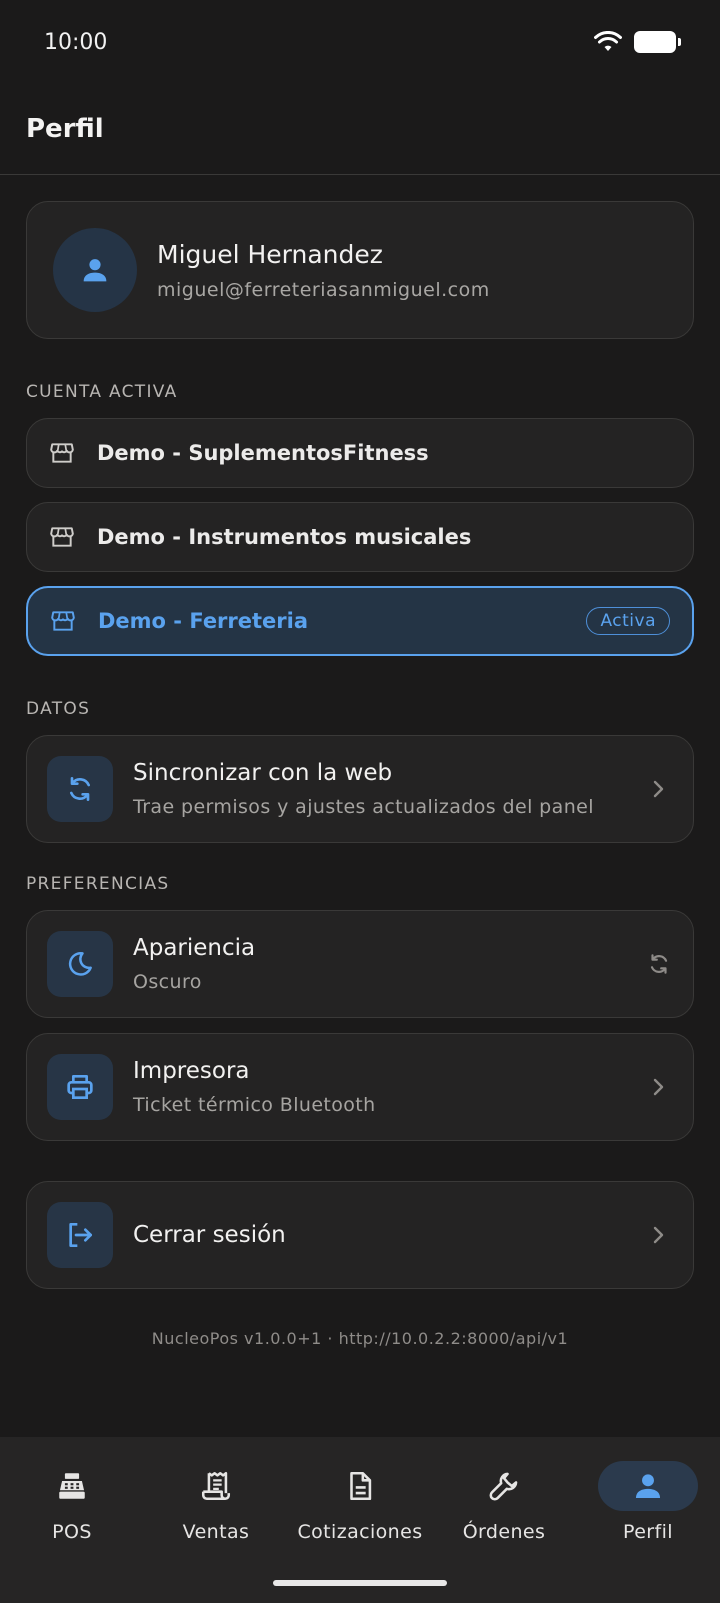  I want to click on page-title: Perfil, so click(65, 129).